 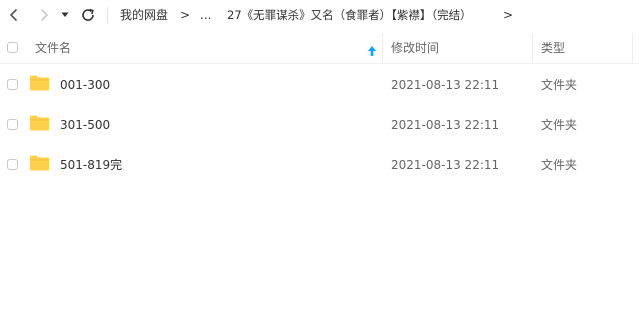 I want to click on table-row: 501-819完 2021-08-13 22:11 文件夹, so click(x=319, y=164).